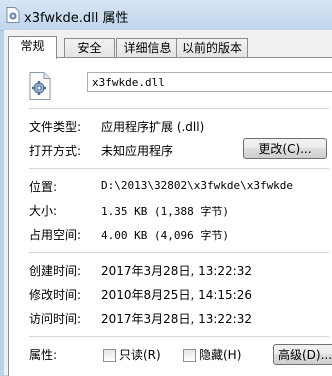 Image resolution: width=332 pixels, height=376 pixels. What do you see at coordinates (55, 127) in the screenshot?
I see `file-type-label: 文件类型:` at bounding box center [55, 127].